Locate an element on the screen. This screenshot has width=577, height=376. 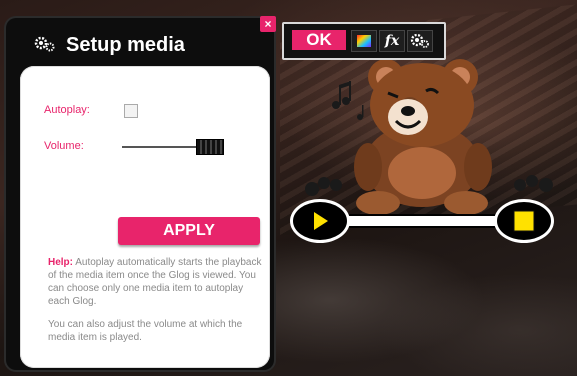
color-palette-icon is located at coordinates (364, 41).